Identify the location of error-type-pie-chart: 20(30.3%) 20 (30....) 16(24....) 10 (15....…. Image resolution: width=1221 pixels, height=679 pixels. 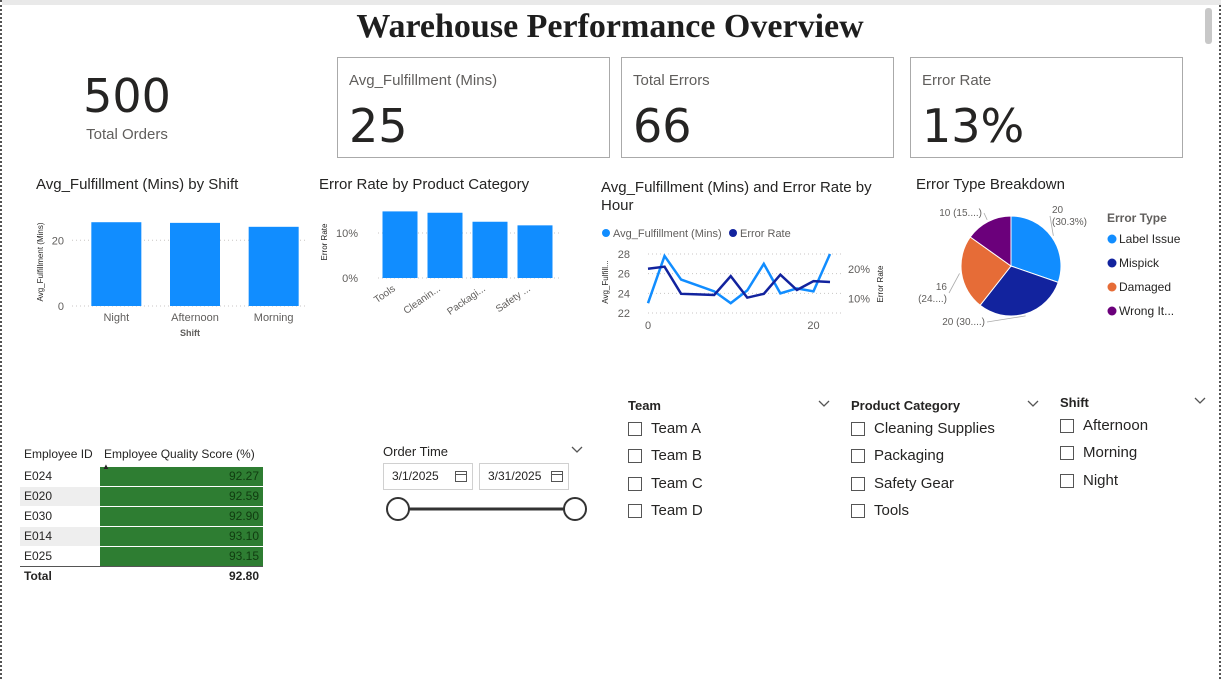
(1050, 268).